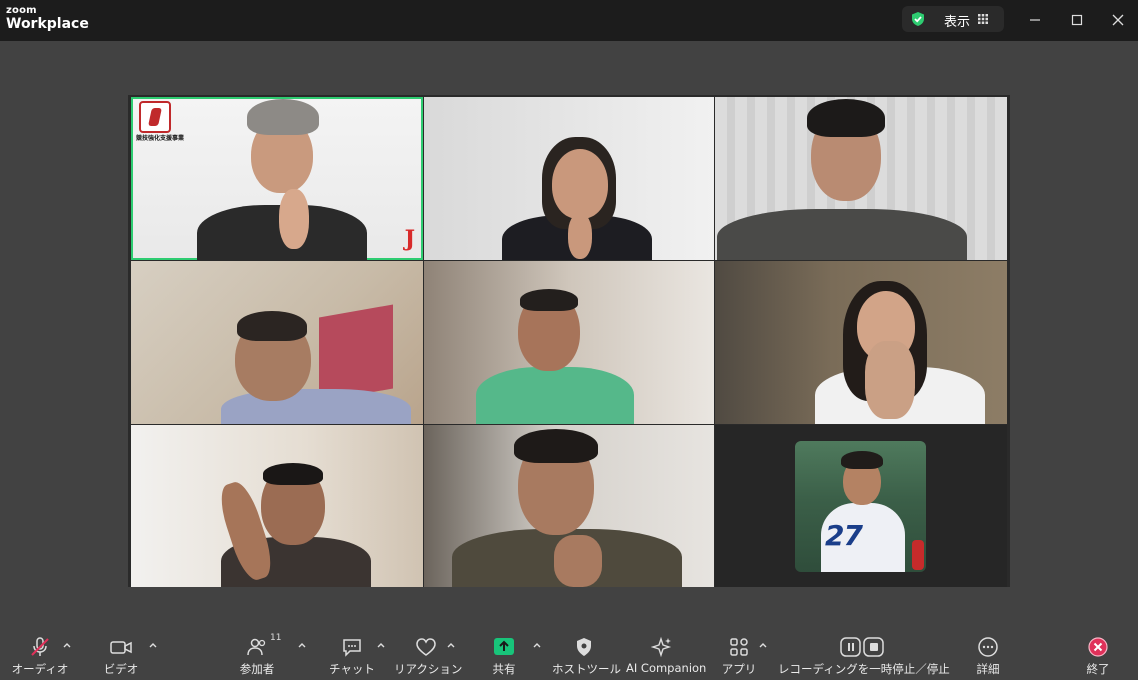 The image size is (1138, 680). Describe the element at coordinates (277, 178) in the screenshot. I see `video-tile-1: 競技強化支援事業 J` at that location.